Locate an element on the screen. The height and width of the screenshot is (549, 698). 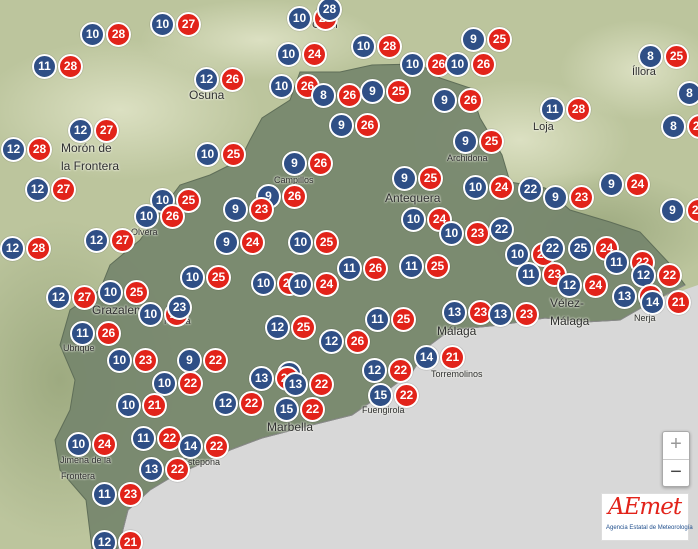
zoom-out-button: − is located at coordinates (676, 473).